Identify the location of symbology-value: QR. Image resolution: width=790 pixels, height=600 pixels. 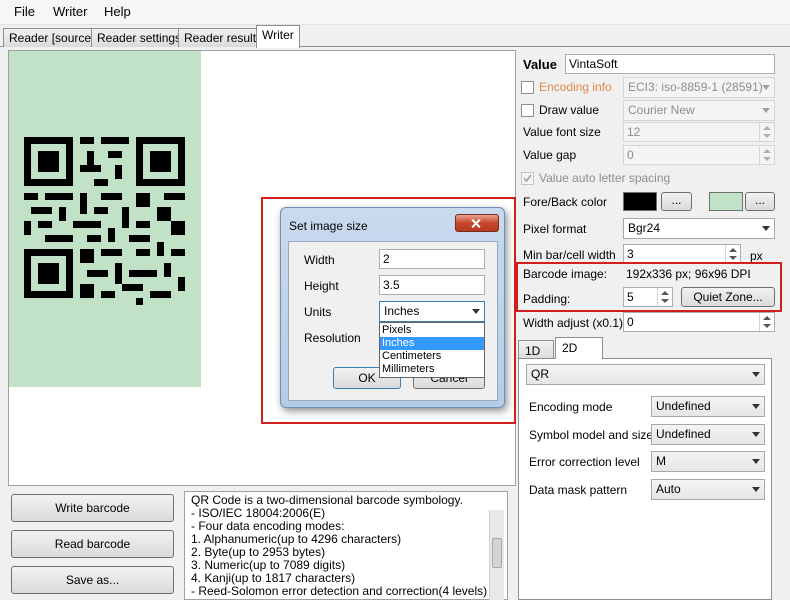
(540, 374).